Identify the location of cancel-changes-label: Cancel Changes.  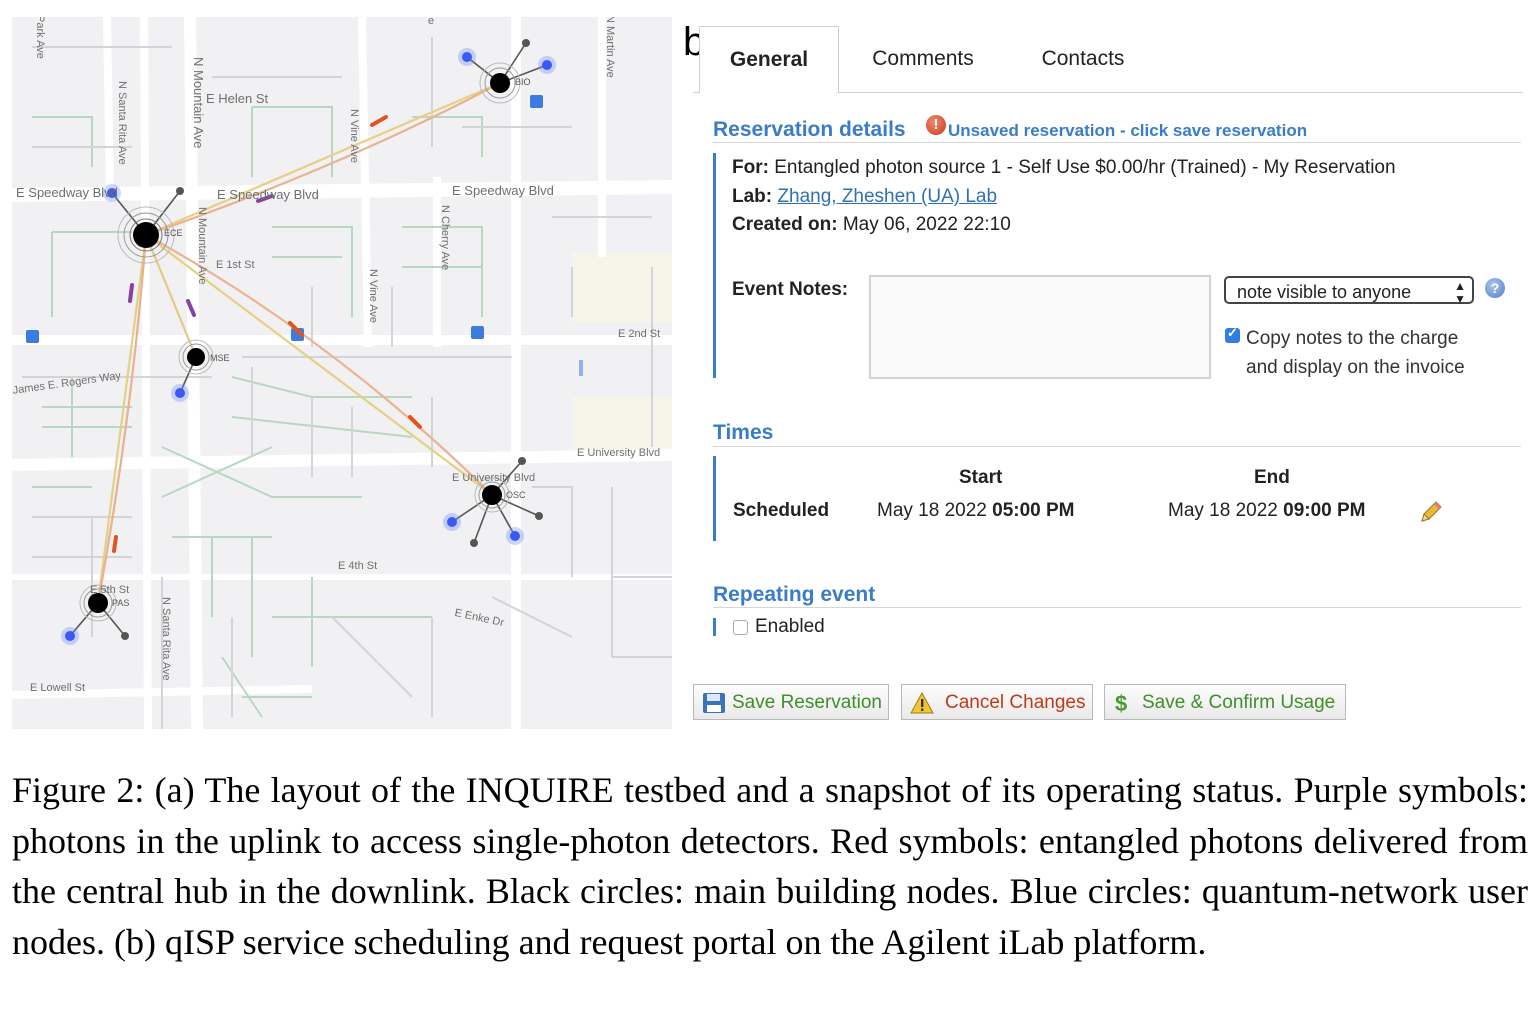
(1015, 702).